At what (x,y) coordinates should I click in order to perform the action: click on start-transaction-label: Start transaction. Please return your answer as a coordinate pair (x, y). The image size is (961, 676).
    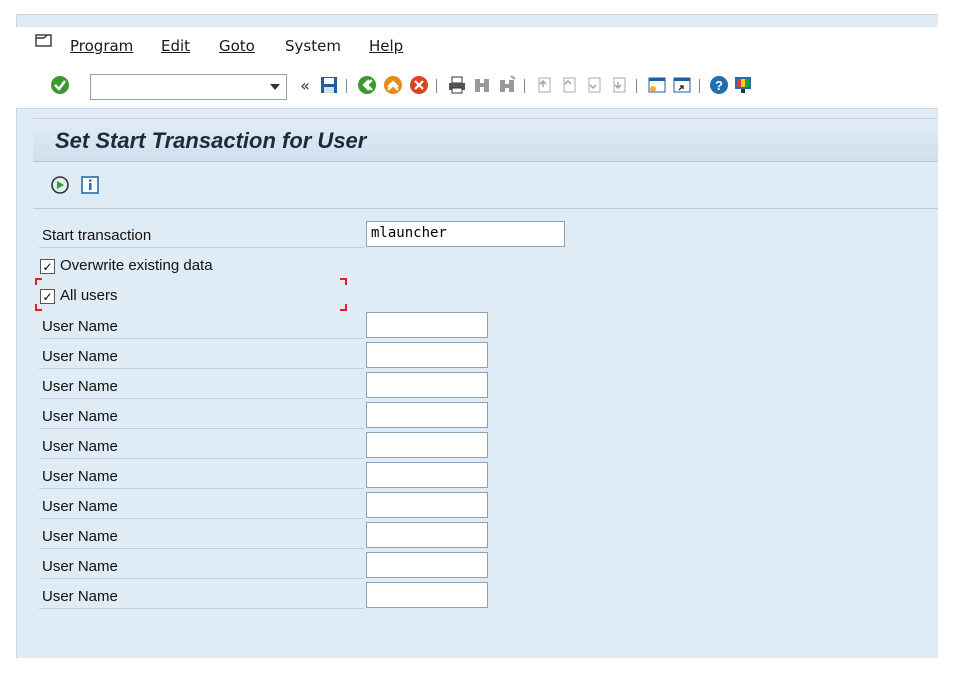
    Looking at the image, I should click on (97, 235).